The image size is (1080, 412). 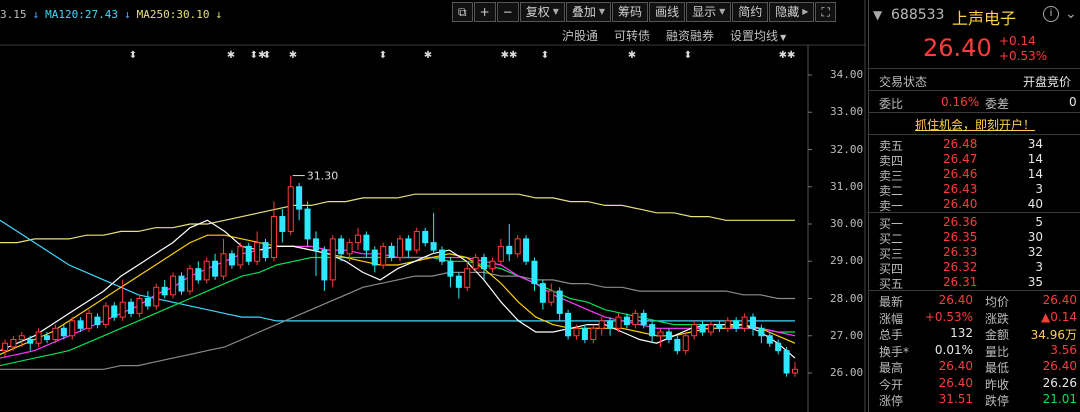 I want to click on open-account-banner: 抓住机会，即刻开户！, so click(x=974, y=124).